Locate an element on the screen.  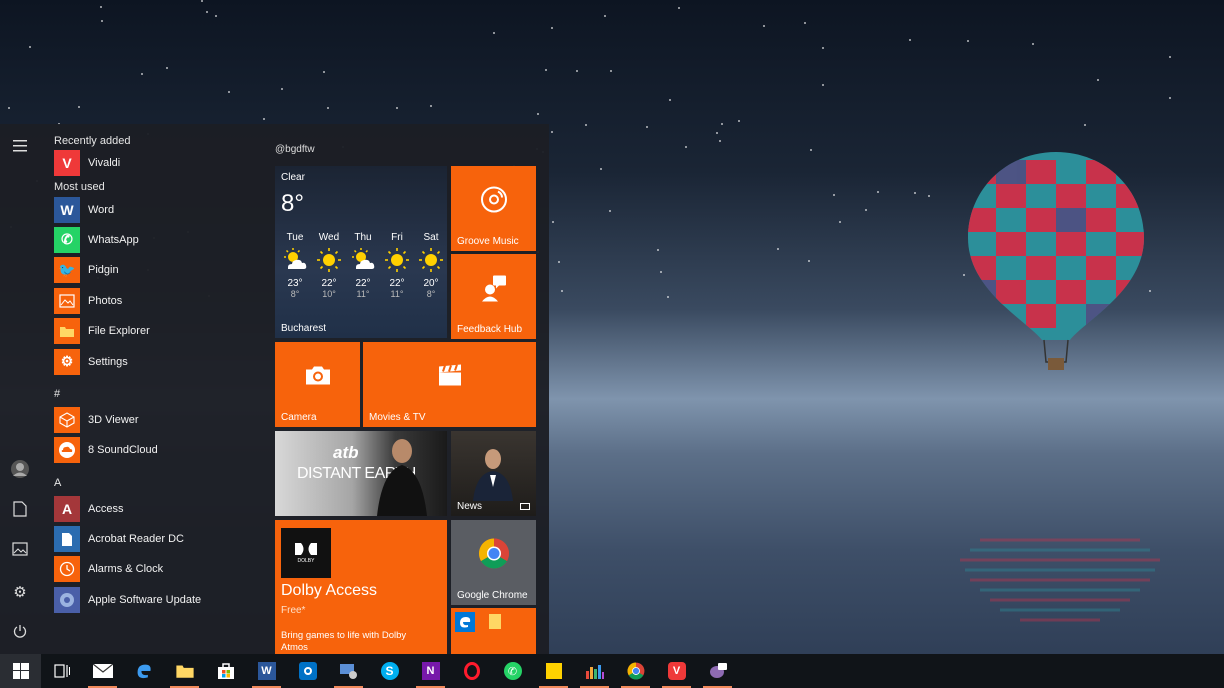
movies-tv-tile: Movies & TV is located at coordinates (449, 384).